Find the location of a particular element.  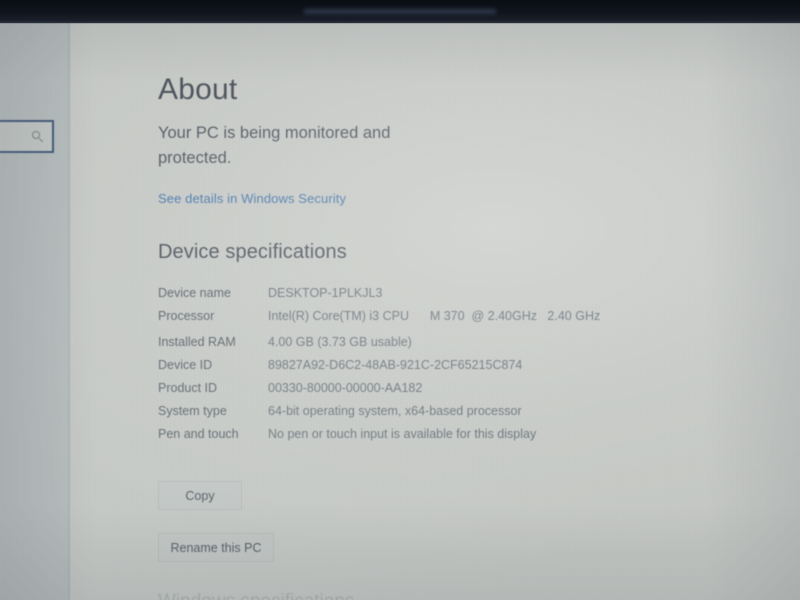

spec-value: DESKTOP-1PLKJL3 is located at coordinates (325, 293).